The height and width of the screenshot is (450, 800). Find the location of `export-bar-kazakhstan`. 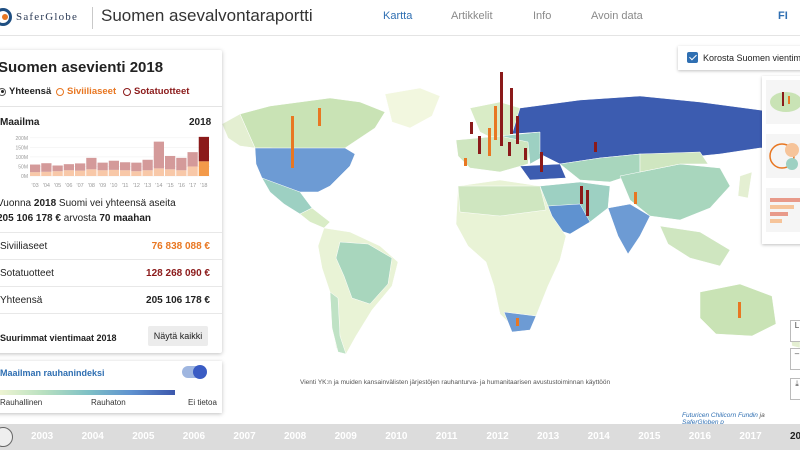

export-bar-kazakhstan is located at coordinates (595, 147).